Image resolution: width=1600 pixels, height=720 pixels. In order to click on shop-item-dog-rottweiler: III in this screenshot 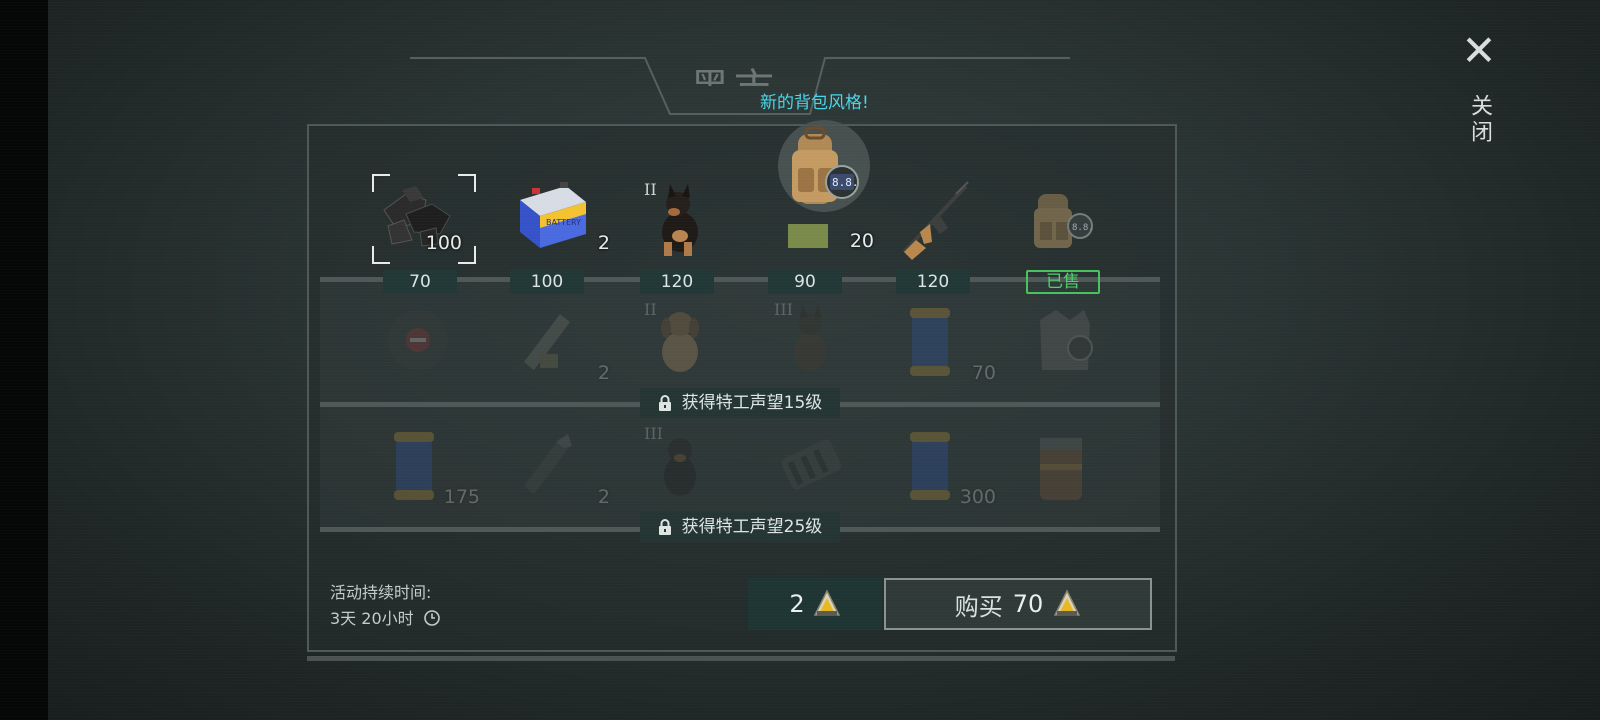, I will do `click(690, 469)`.